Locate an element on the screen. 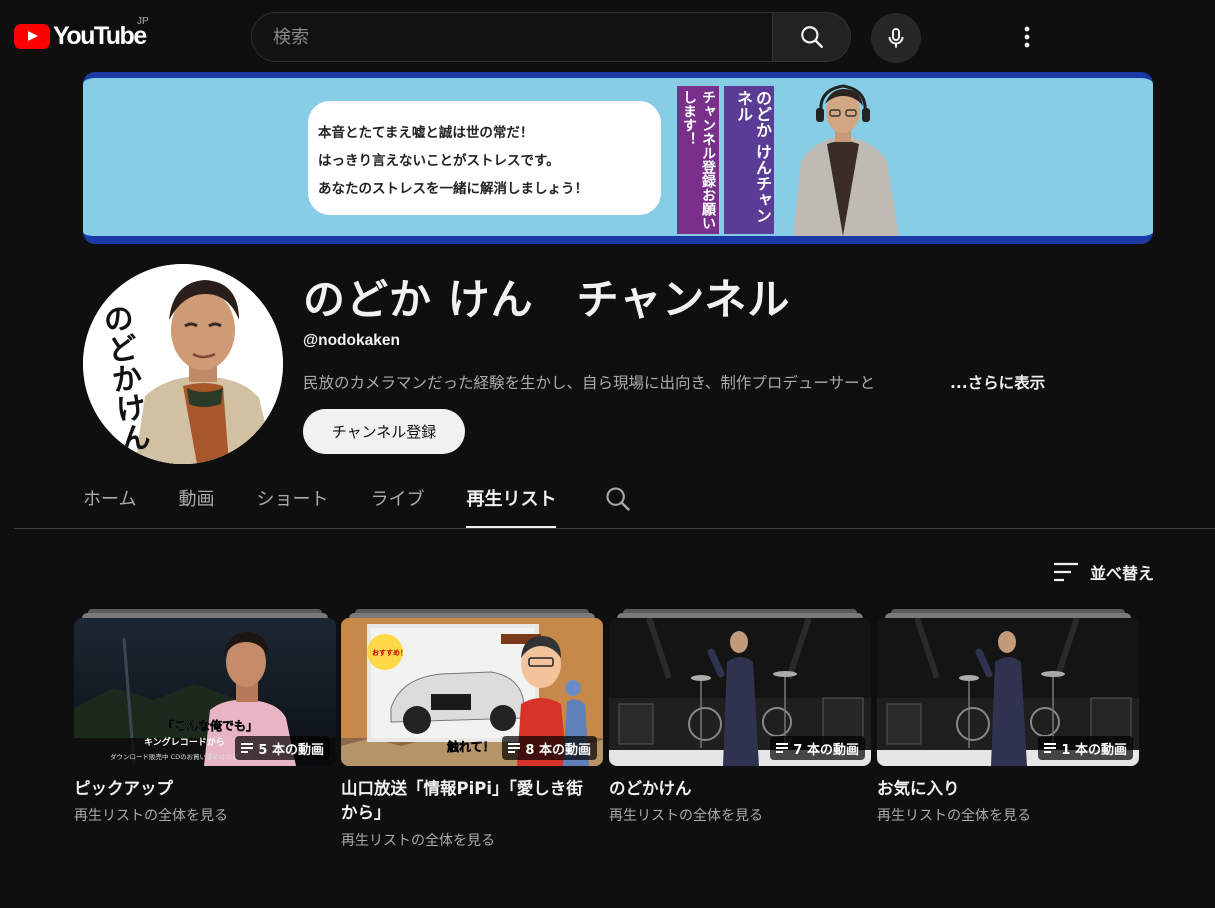  playlist-thumbnail: 7 本の動画 is located at coordinates (740, 692).